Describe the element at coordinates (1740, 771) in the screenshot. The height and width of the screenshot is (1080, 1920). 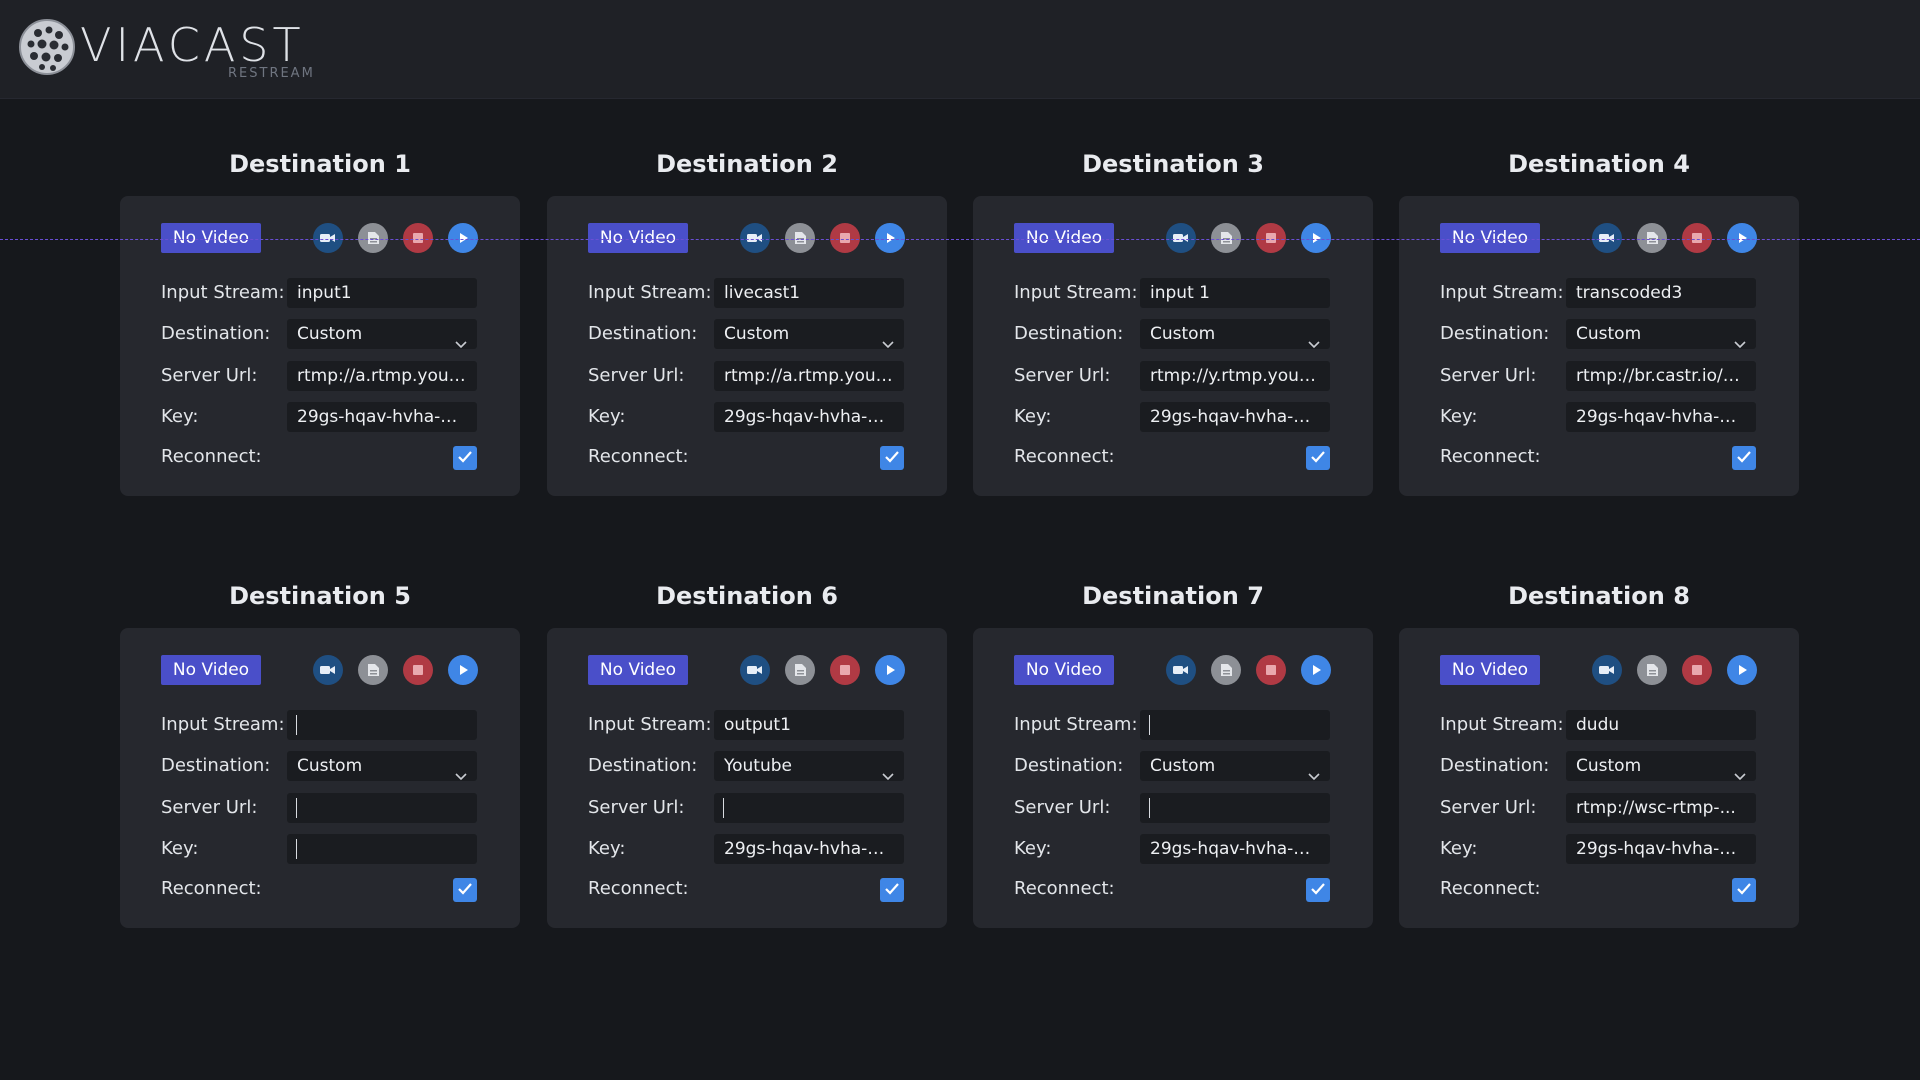
I see `chevron-down-icon` at that location.